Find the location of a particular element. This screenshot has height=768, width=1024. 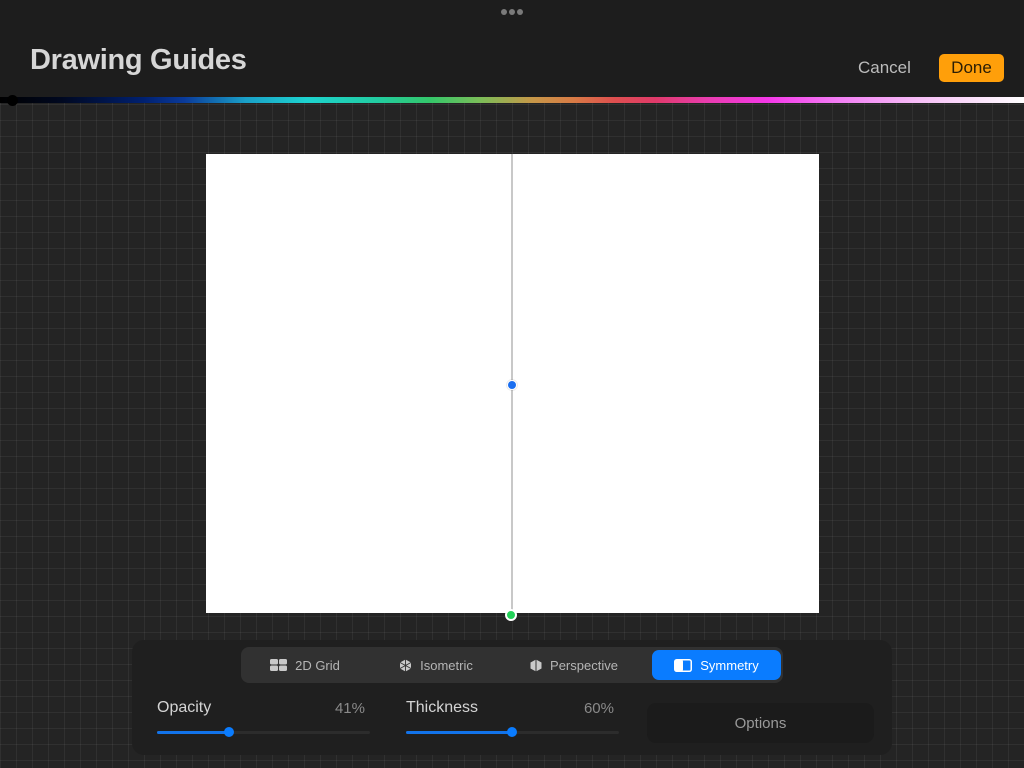

symmetry-center-handle is located at coordinates (512, 385).